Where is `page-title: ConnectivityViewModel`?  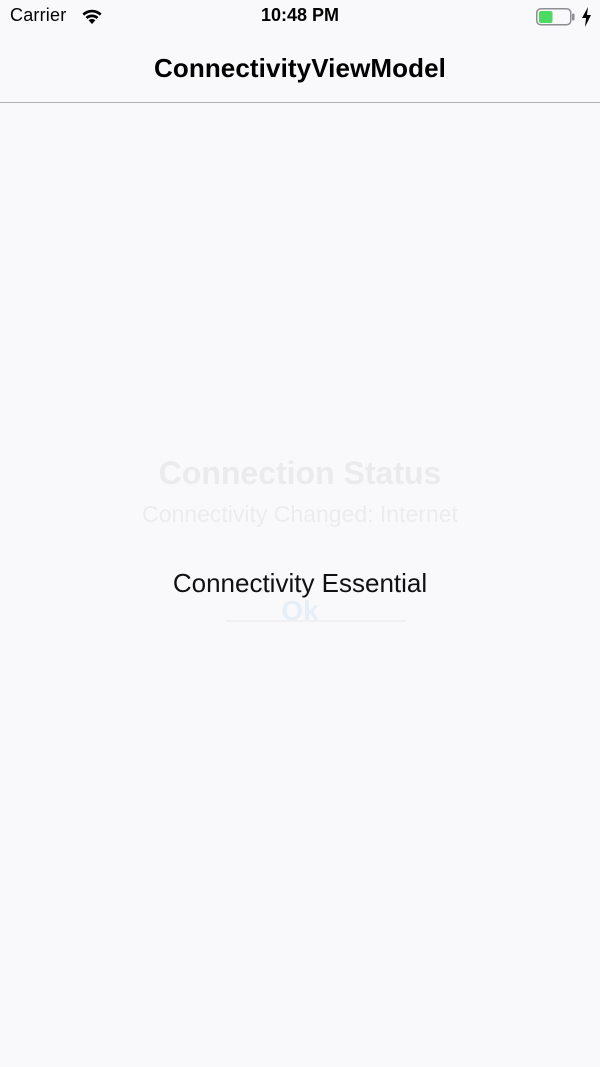
page-title: ConnectivityViewModel is located at coordinates (299, 68).